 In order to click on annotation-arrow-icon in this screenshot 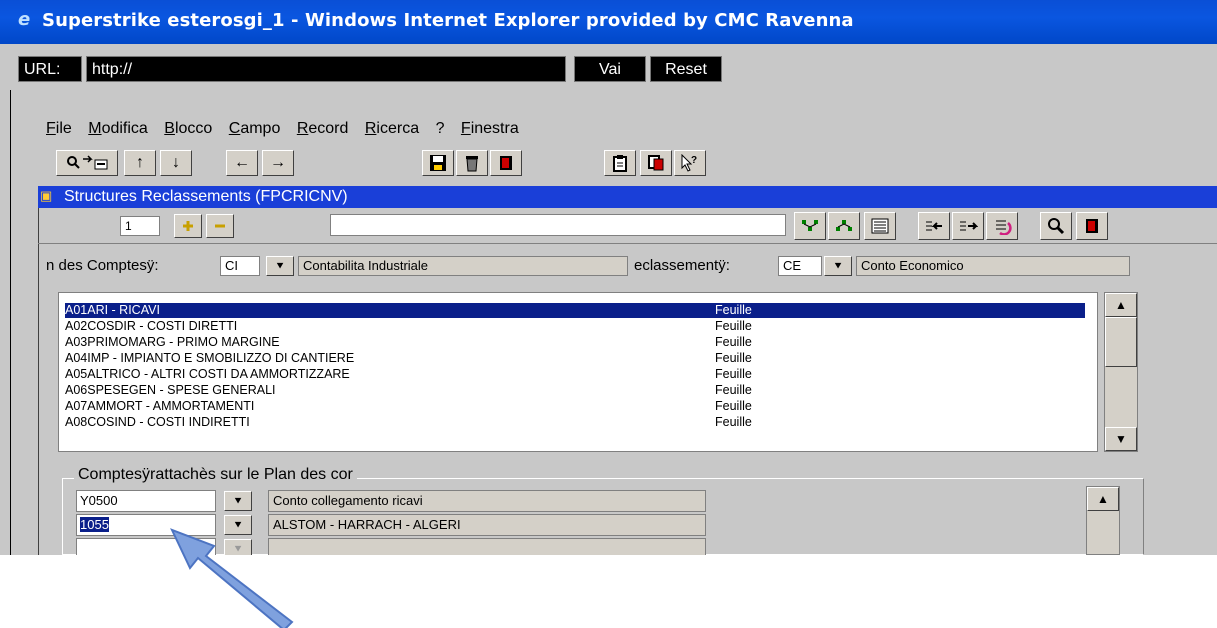, I will do `click(232, 578)`.